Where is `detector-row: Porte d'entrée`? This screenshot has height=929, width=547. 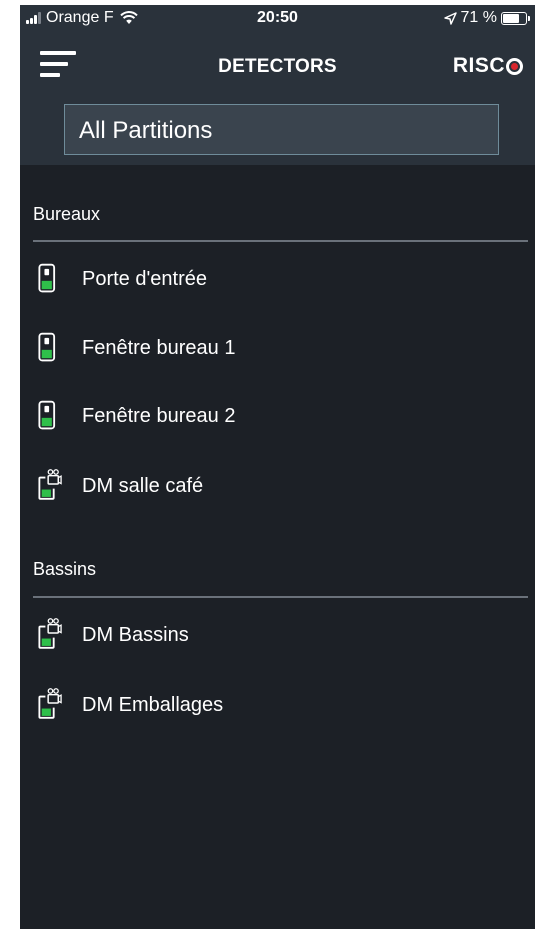
detector-row: Porte d'entrée is located at coordinates (277, 279).